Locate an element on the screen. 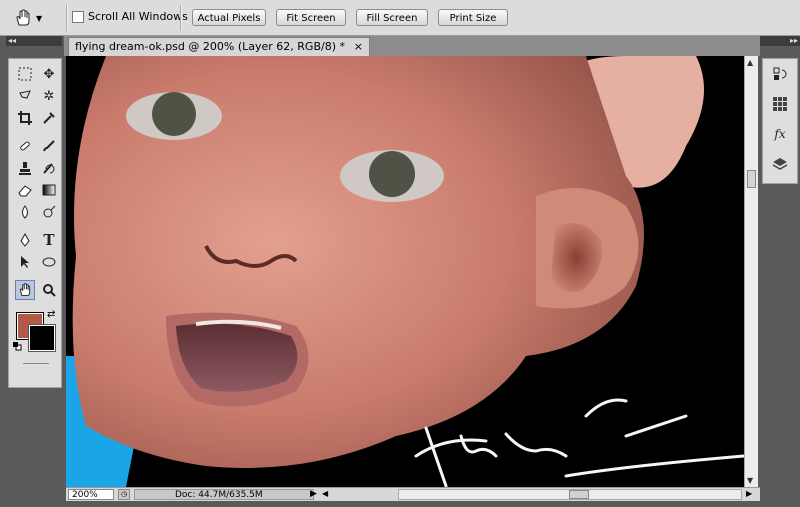 The image size is (800, 507). scroll-right-icon: ▶ is located at coordinates (749, 493).